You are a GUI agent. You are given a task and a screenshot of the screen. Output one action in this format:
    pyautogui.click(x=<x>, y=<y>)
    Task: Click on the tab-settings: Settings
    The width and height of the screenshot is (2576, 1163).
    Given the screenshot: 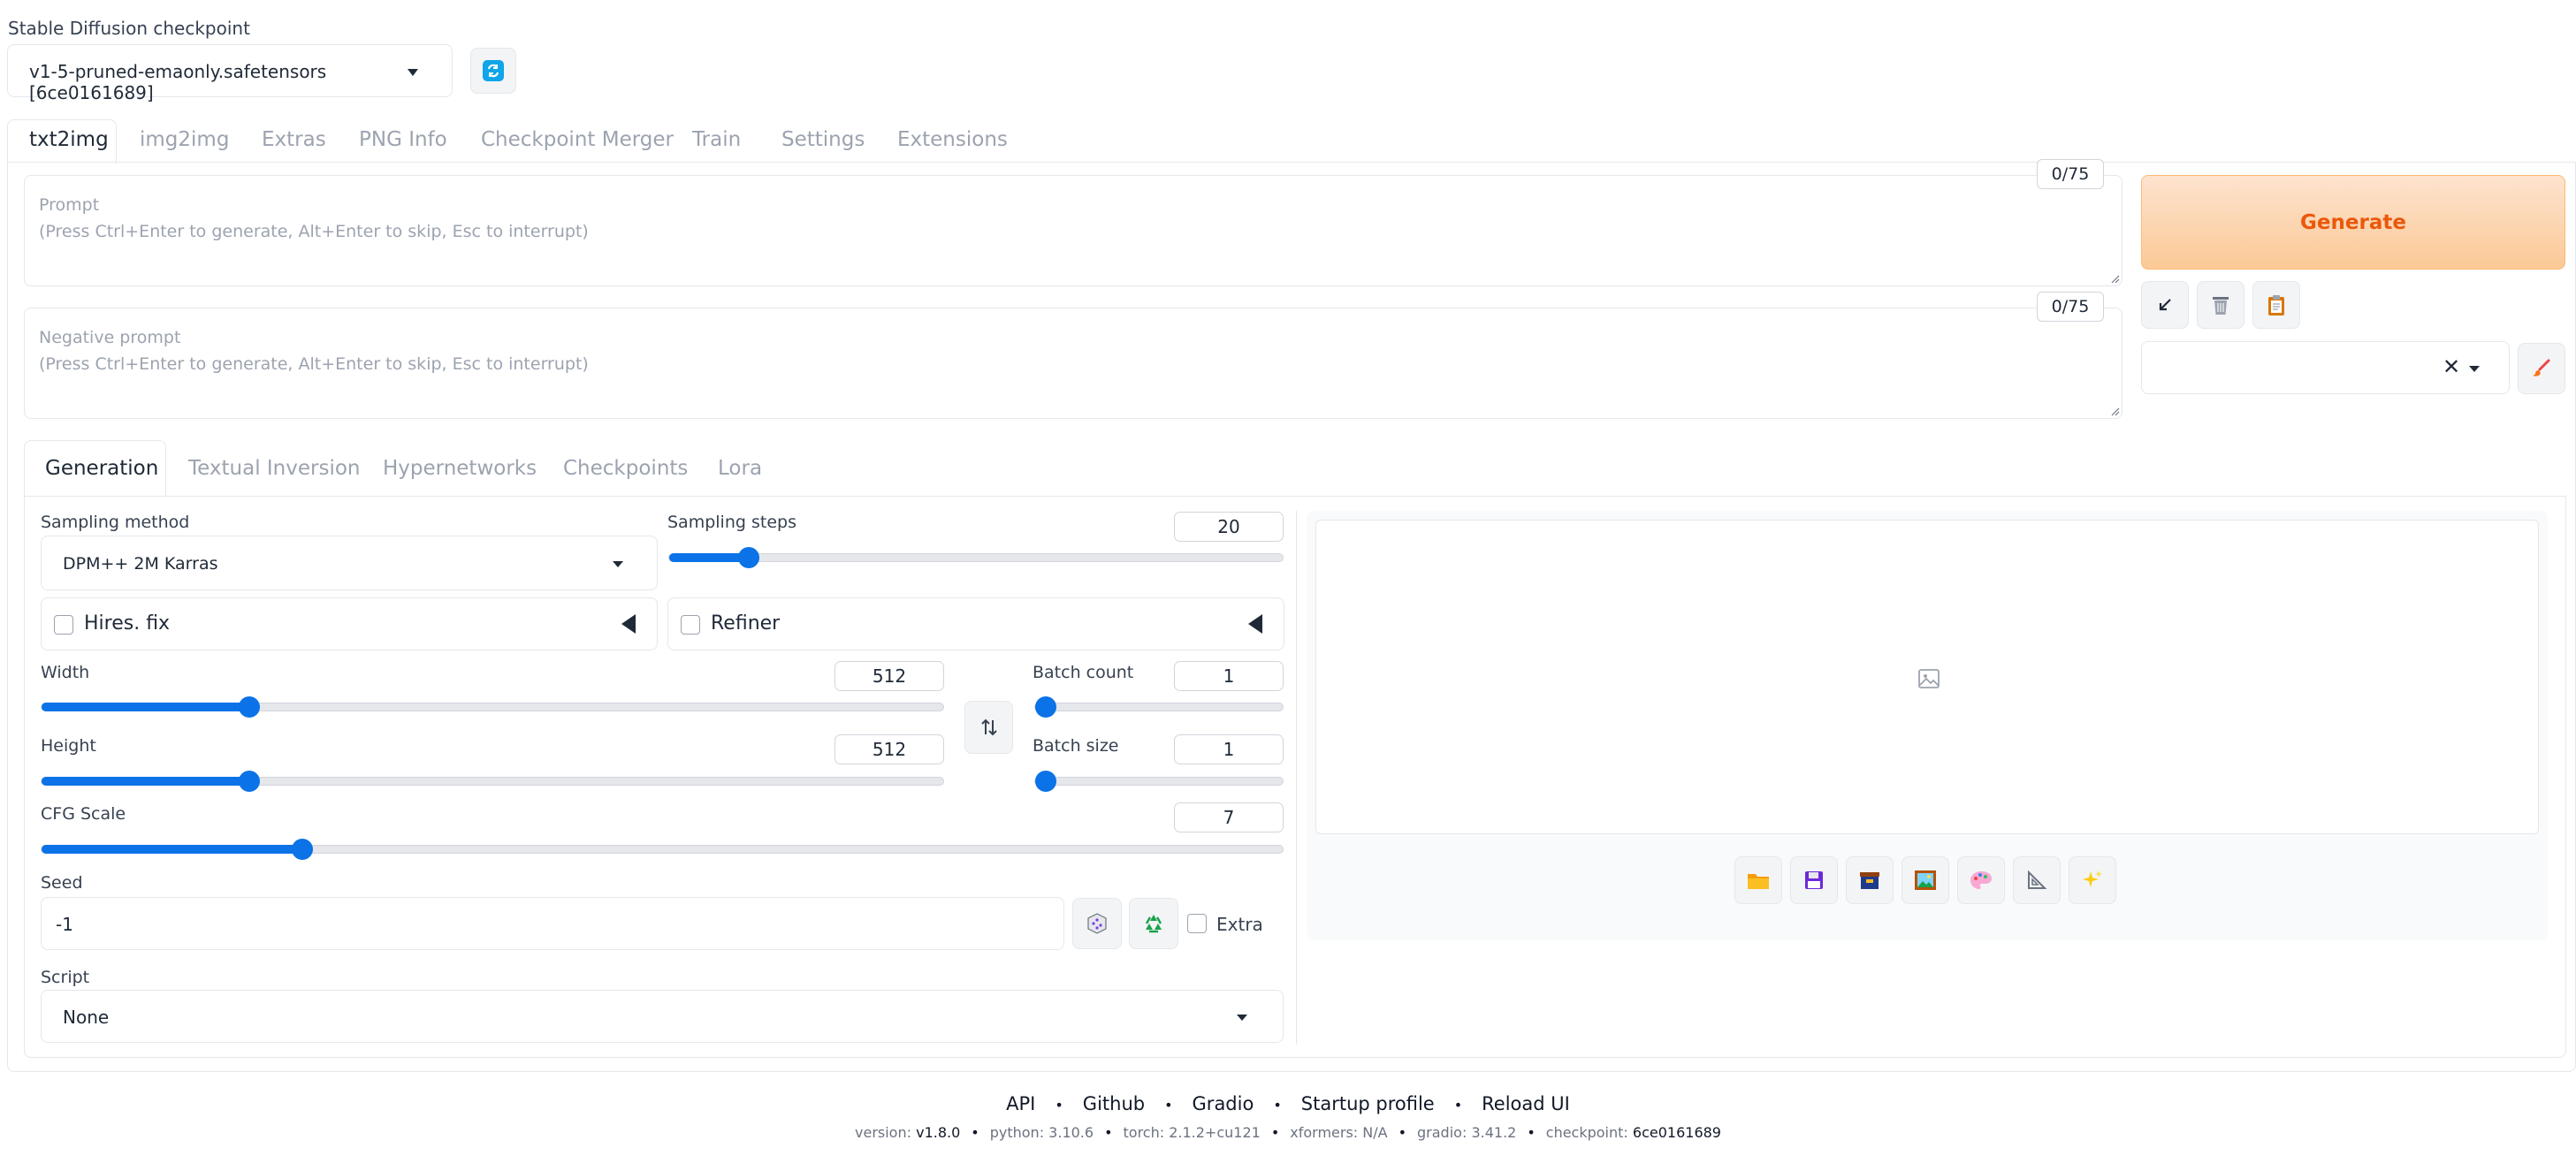 What is the action you would take?
    pyautogui.click(x=823, y=139)
    